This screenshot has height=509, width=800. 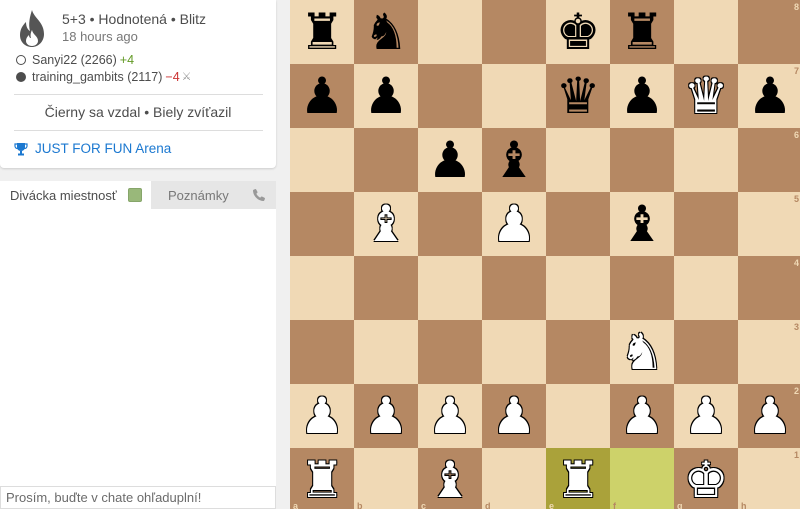 What do you see at coordinates (360, 505) in the screenshot?
I see `file-label-b: b` at bounding box center [360, 505].